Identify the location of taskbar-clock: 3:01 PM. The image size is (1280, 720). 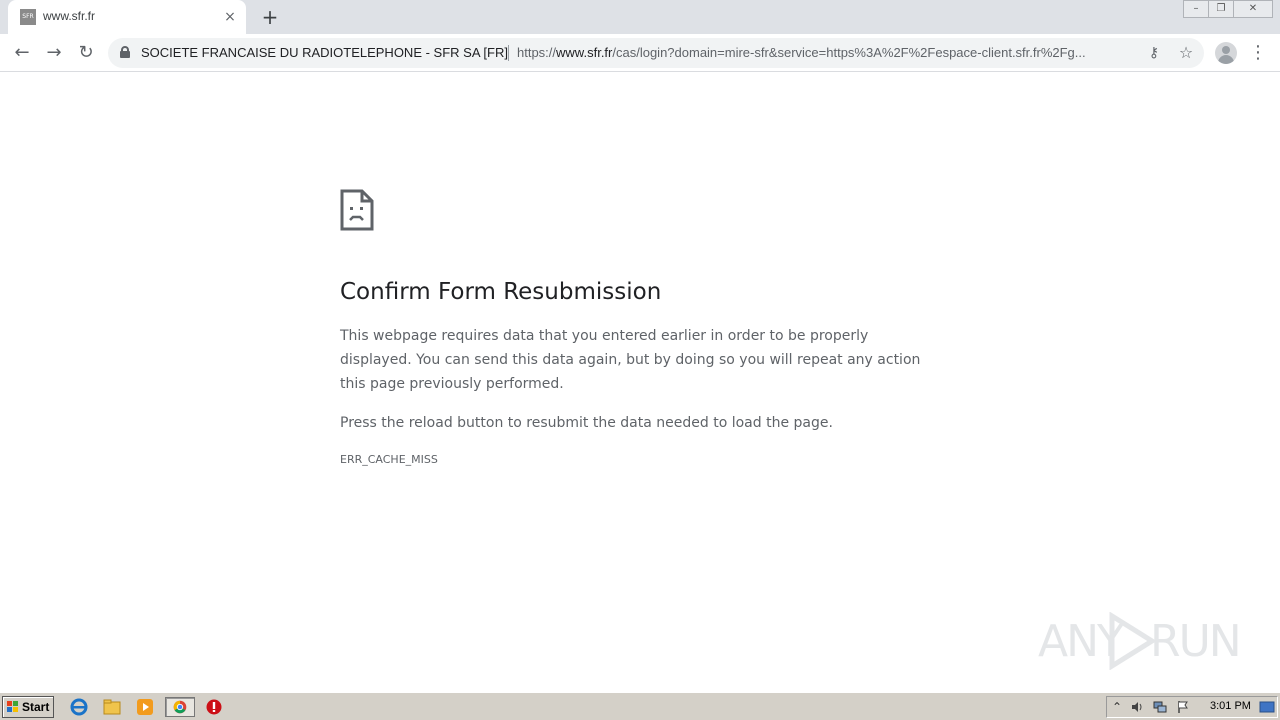
(1230, 706).